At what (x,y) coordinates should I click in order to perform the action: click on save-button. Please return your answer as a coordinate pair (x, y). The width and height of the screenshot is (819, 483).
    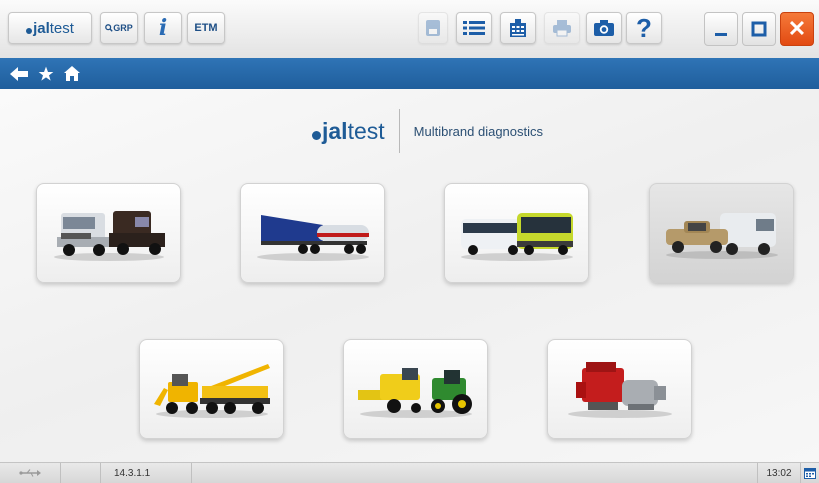
    Looking at the image, I should click on (433, 28).